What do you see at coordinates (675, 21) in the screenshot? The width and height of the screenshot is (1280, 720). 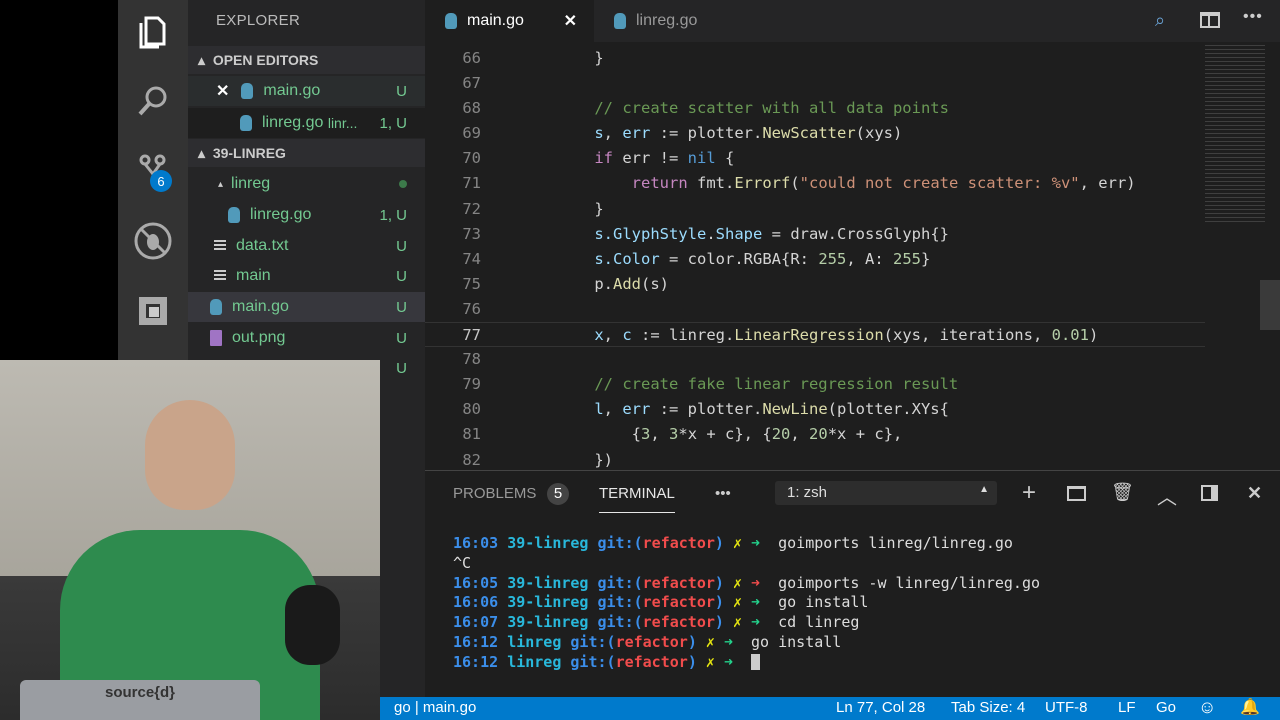 I see `tab-linreg-go: linreg.go` at bounding box center [675, 21].